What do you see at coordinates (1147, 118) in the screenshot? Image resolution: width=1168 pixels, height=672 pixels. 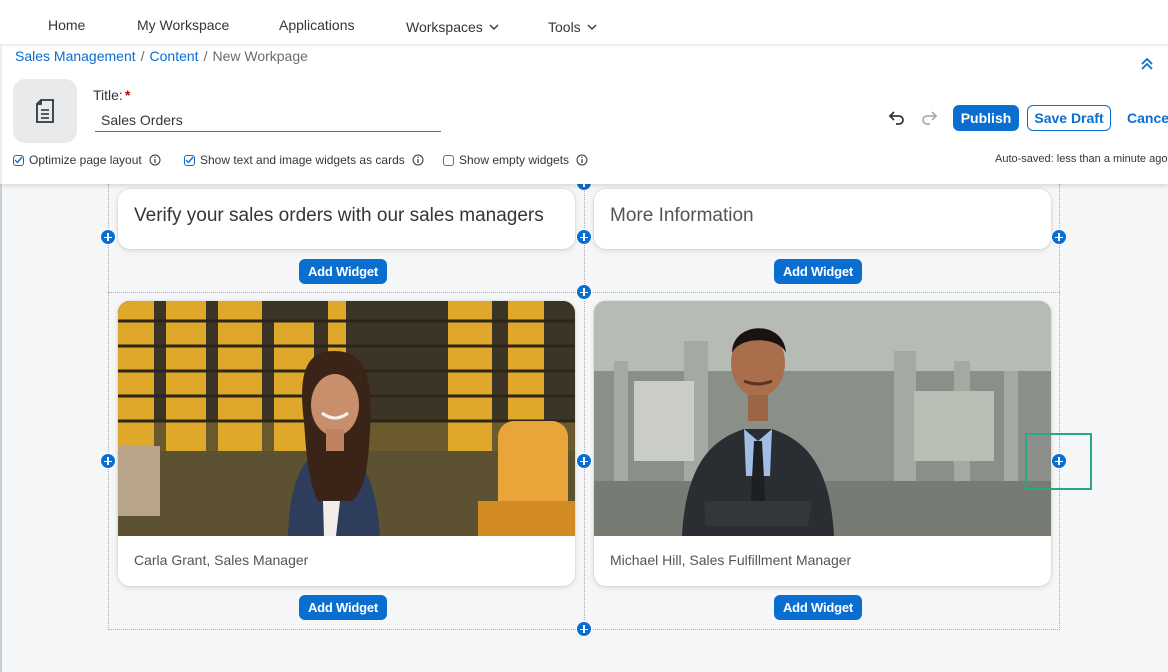 I see `cancel-button: Cancel` at bounding box center [1147, 118].